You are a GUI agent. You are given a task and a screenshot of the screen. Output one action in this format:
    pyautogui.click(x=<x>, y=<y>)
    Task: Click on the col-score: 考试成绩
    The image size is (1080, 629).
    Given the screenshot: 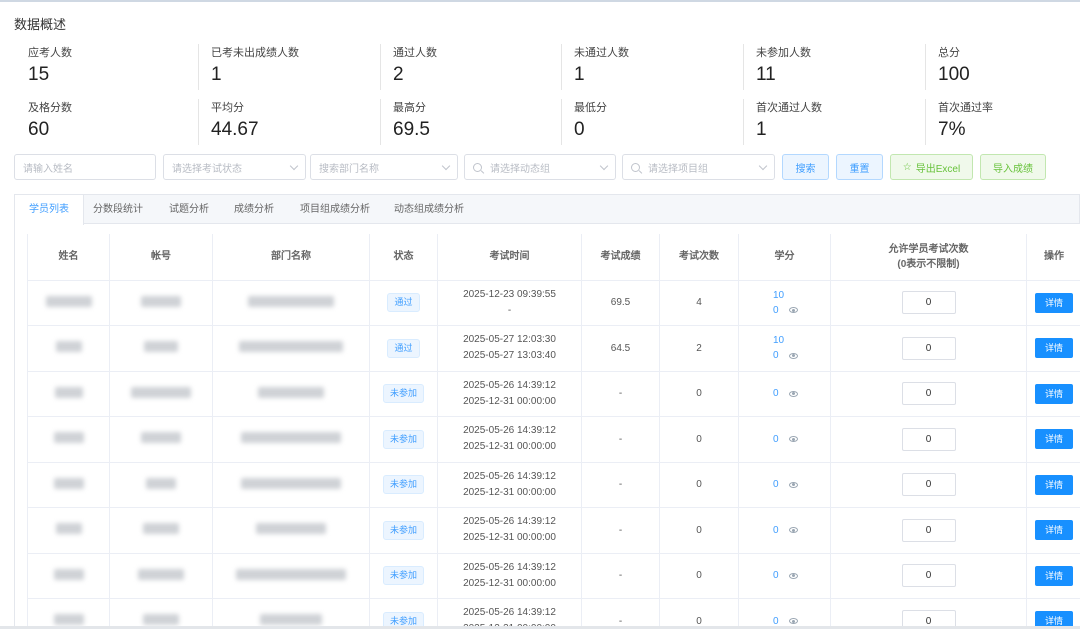 What is the action you would take?
    pyautogui.click(x=620, y=257)
    